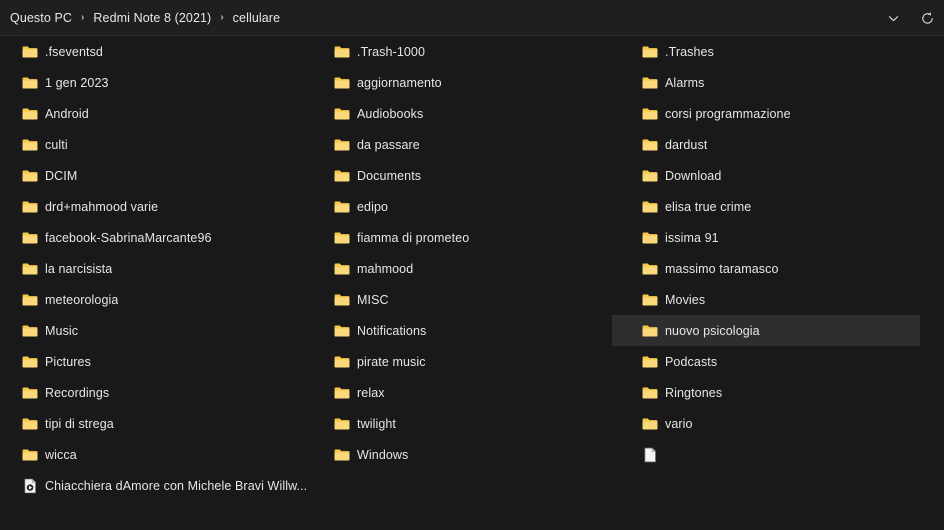 The width and height of the screenshot is (944, 530). What do you see at coordinates (766, 268) in the screenshot?
I see `file-list-item: massimo taramasco` at bounding box center [766, 268].